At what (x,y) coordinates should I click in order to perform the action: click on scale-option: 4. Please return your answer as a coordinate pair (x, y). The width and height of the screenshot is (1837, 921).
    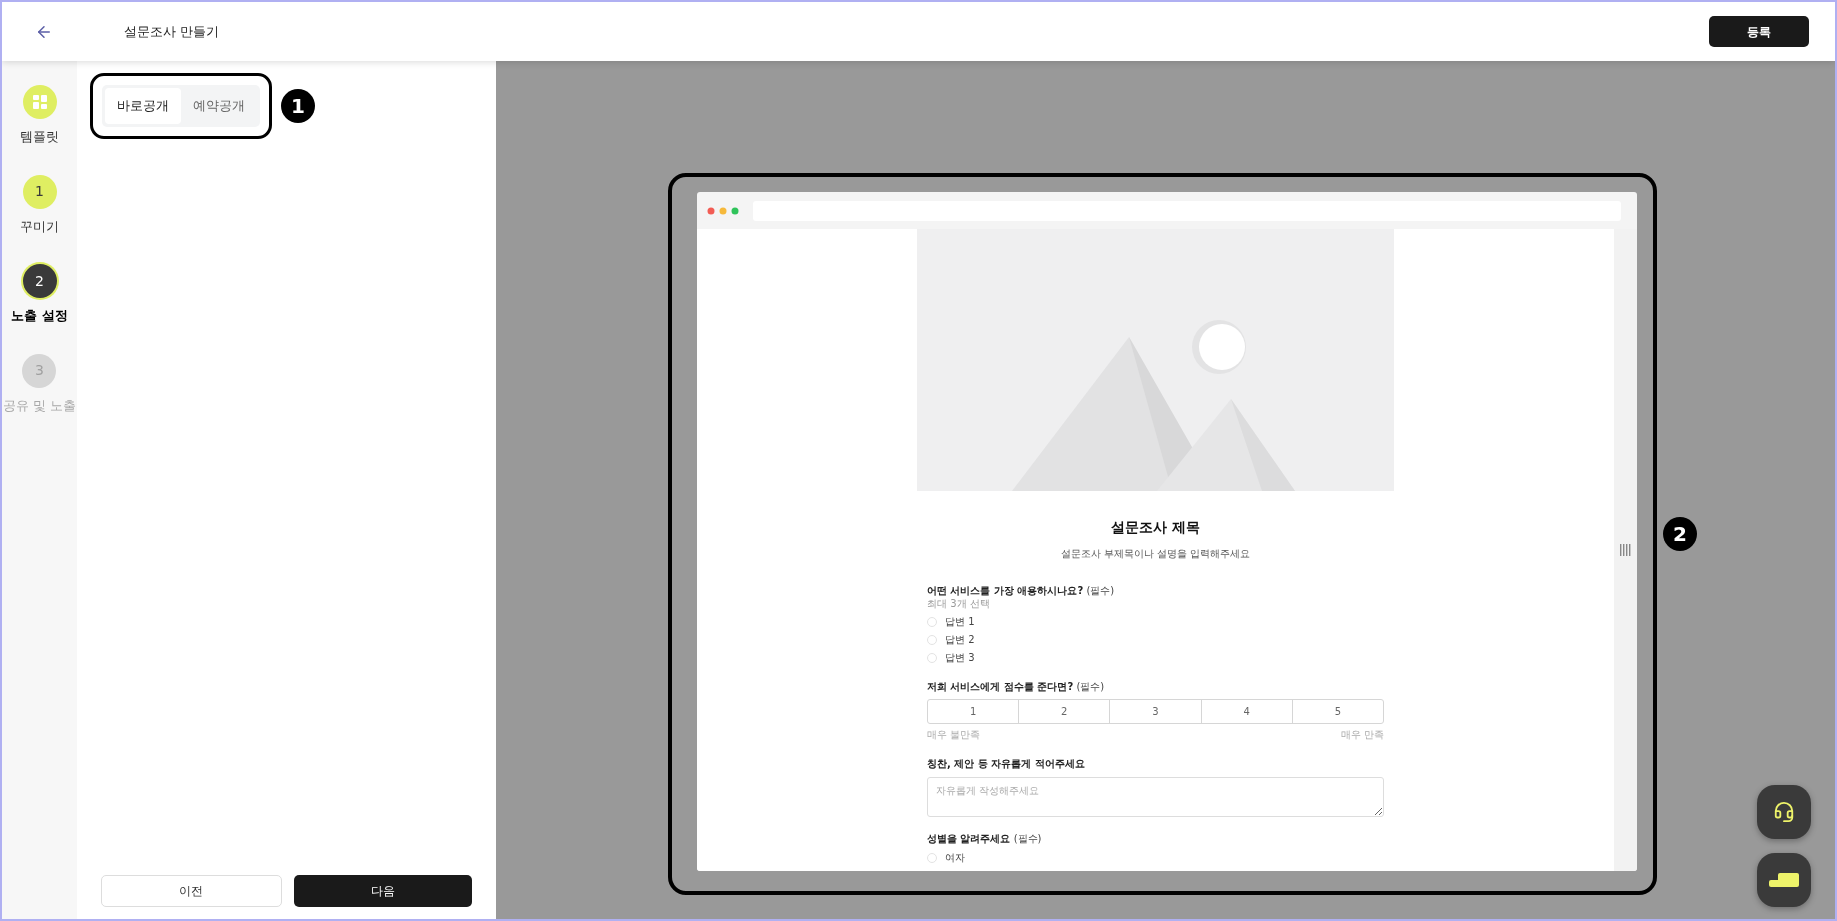
    Looking at the image, I should click on (1246, 711).